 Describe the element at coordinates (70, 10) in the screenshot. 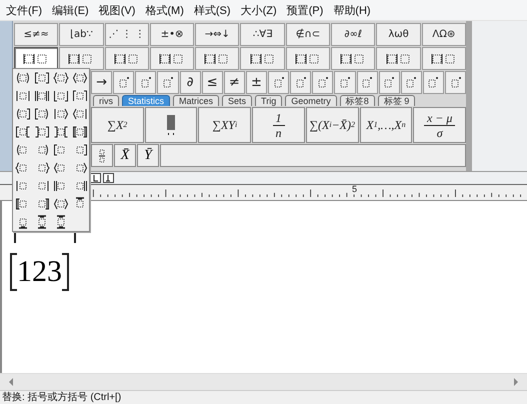

I see `menu-item: 编辑(E)` at that location.